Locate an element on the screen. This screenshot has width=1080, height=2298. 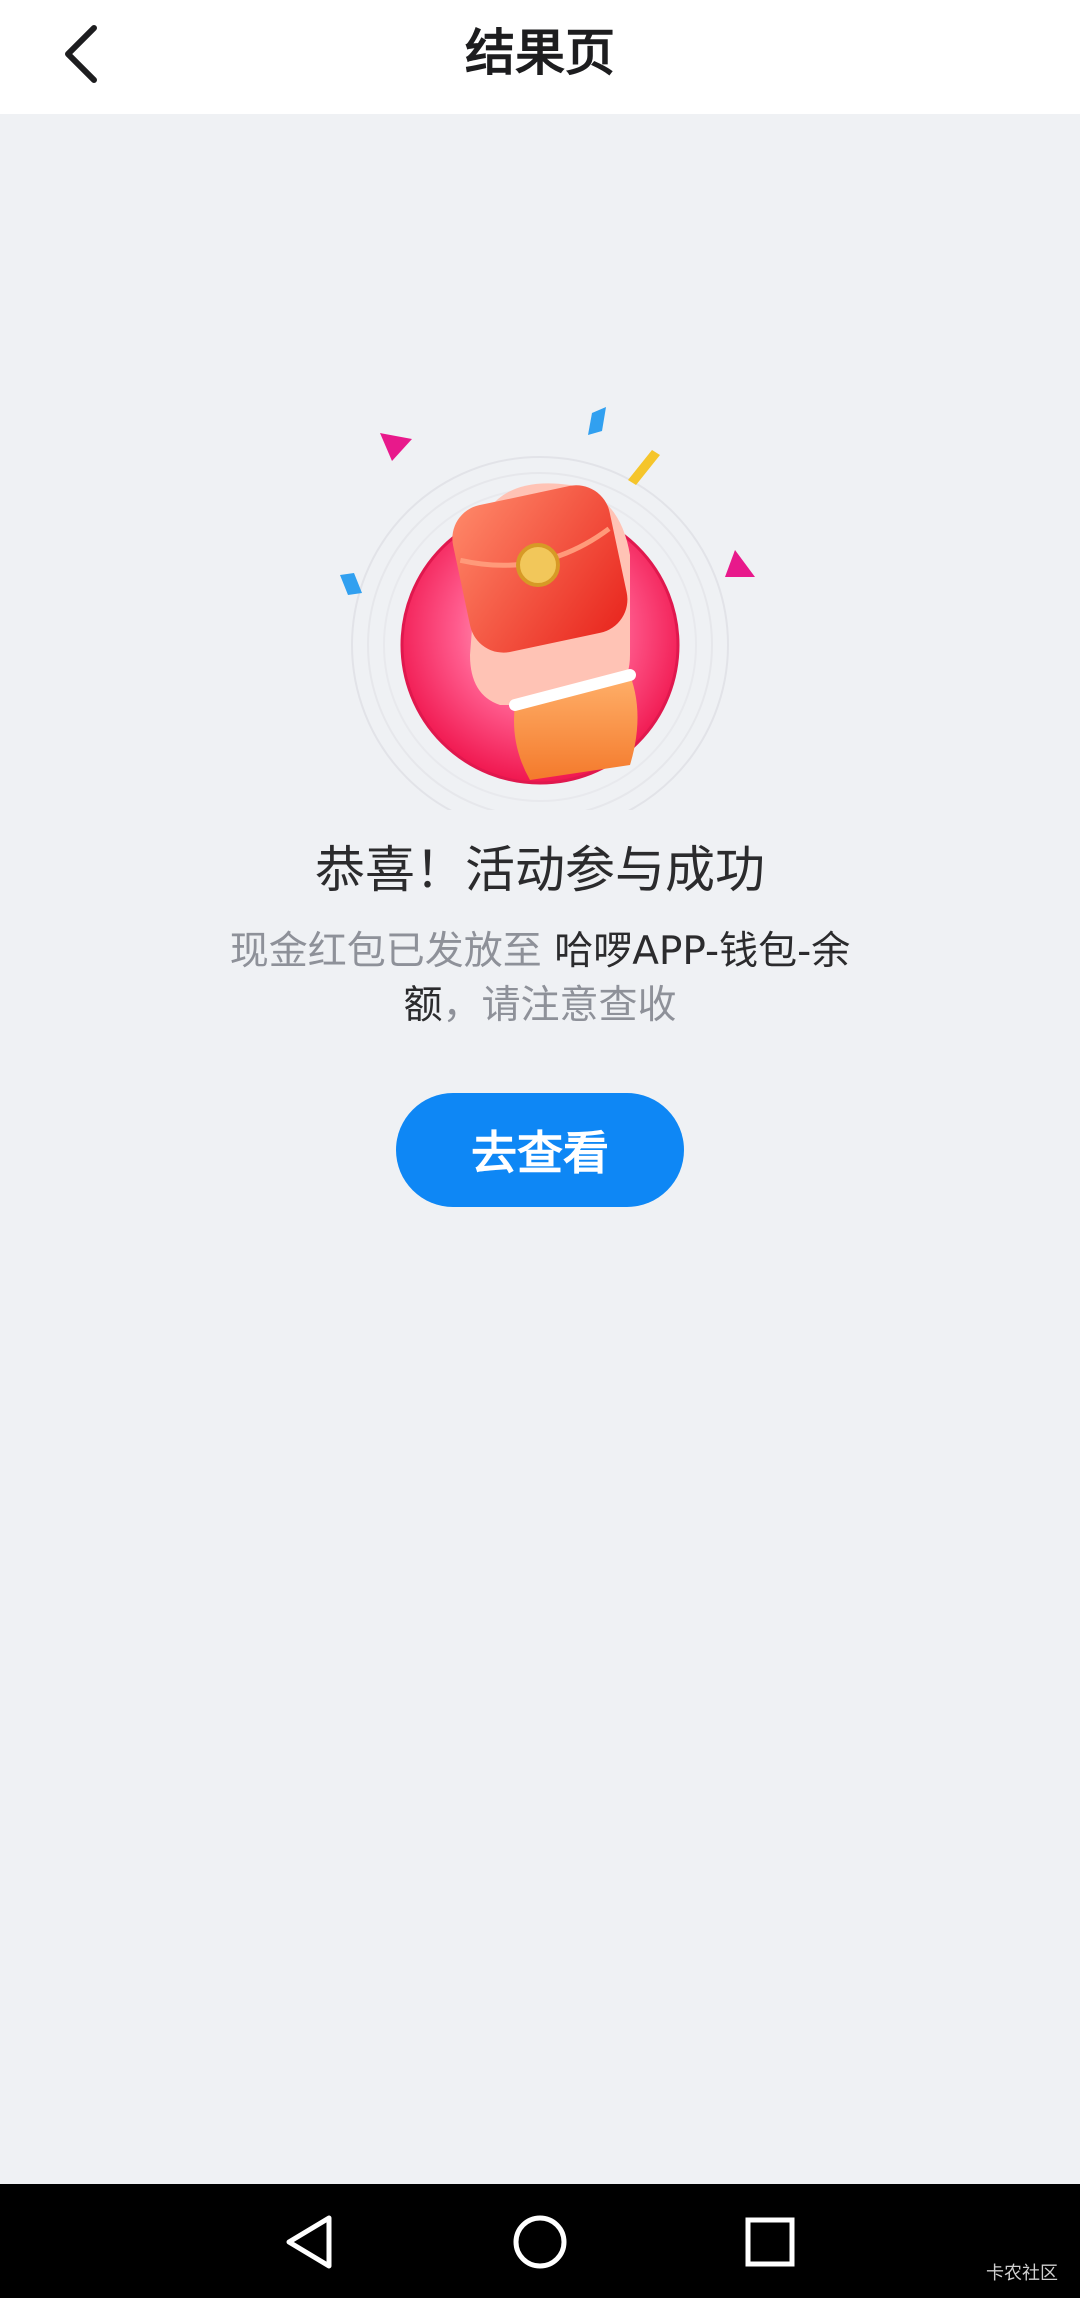
system-nav-bar: 卡农社区 is located at coordinates (540, 2241).